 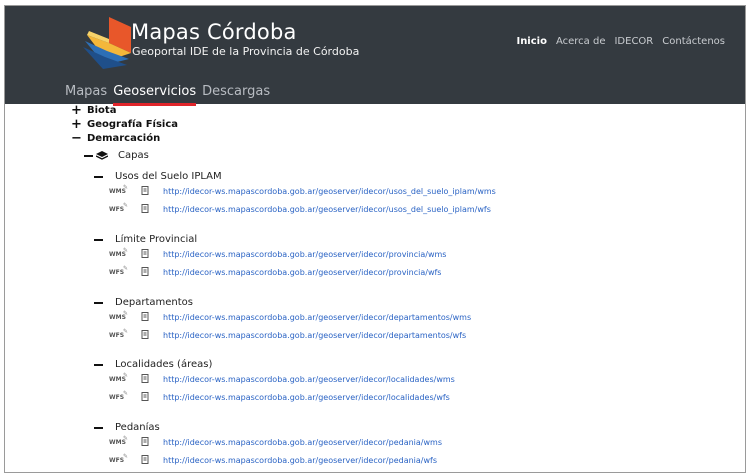 What do you see at coordinates (156, 239) in the screenshot?
I see `layer-name: Límite Provincial` at bounding box center [156, 239].